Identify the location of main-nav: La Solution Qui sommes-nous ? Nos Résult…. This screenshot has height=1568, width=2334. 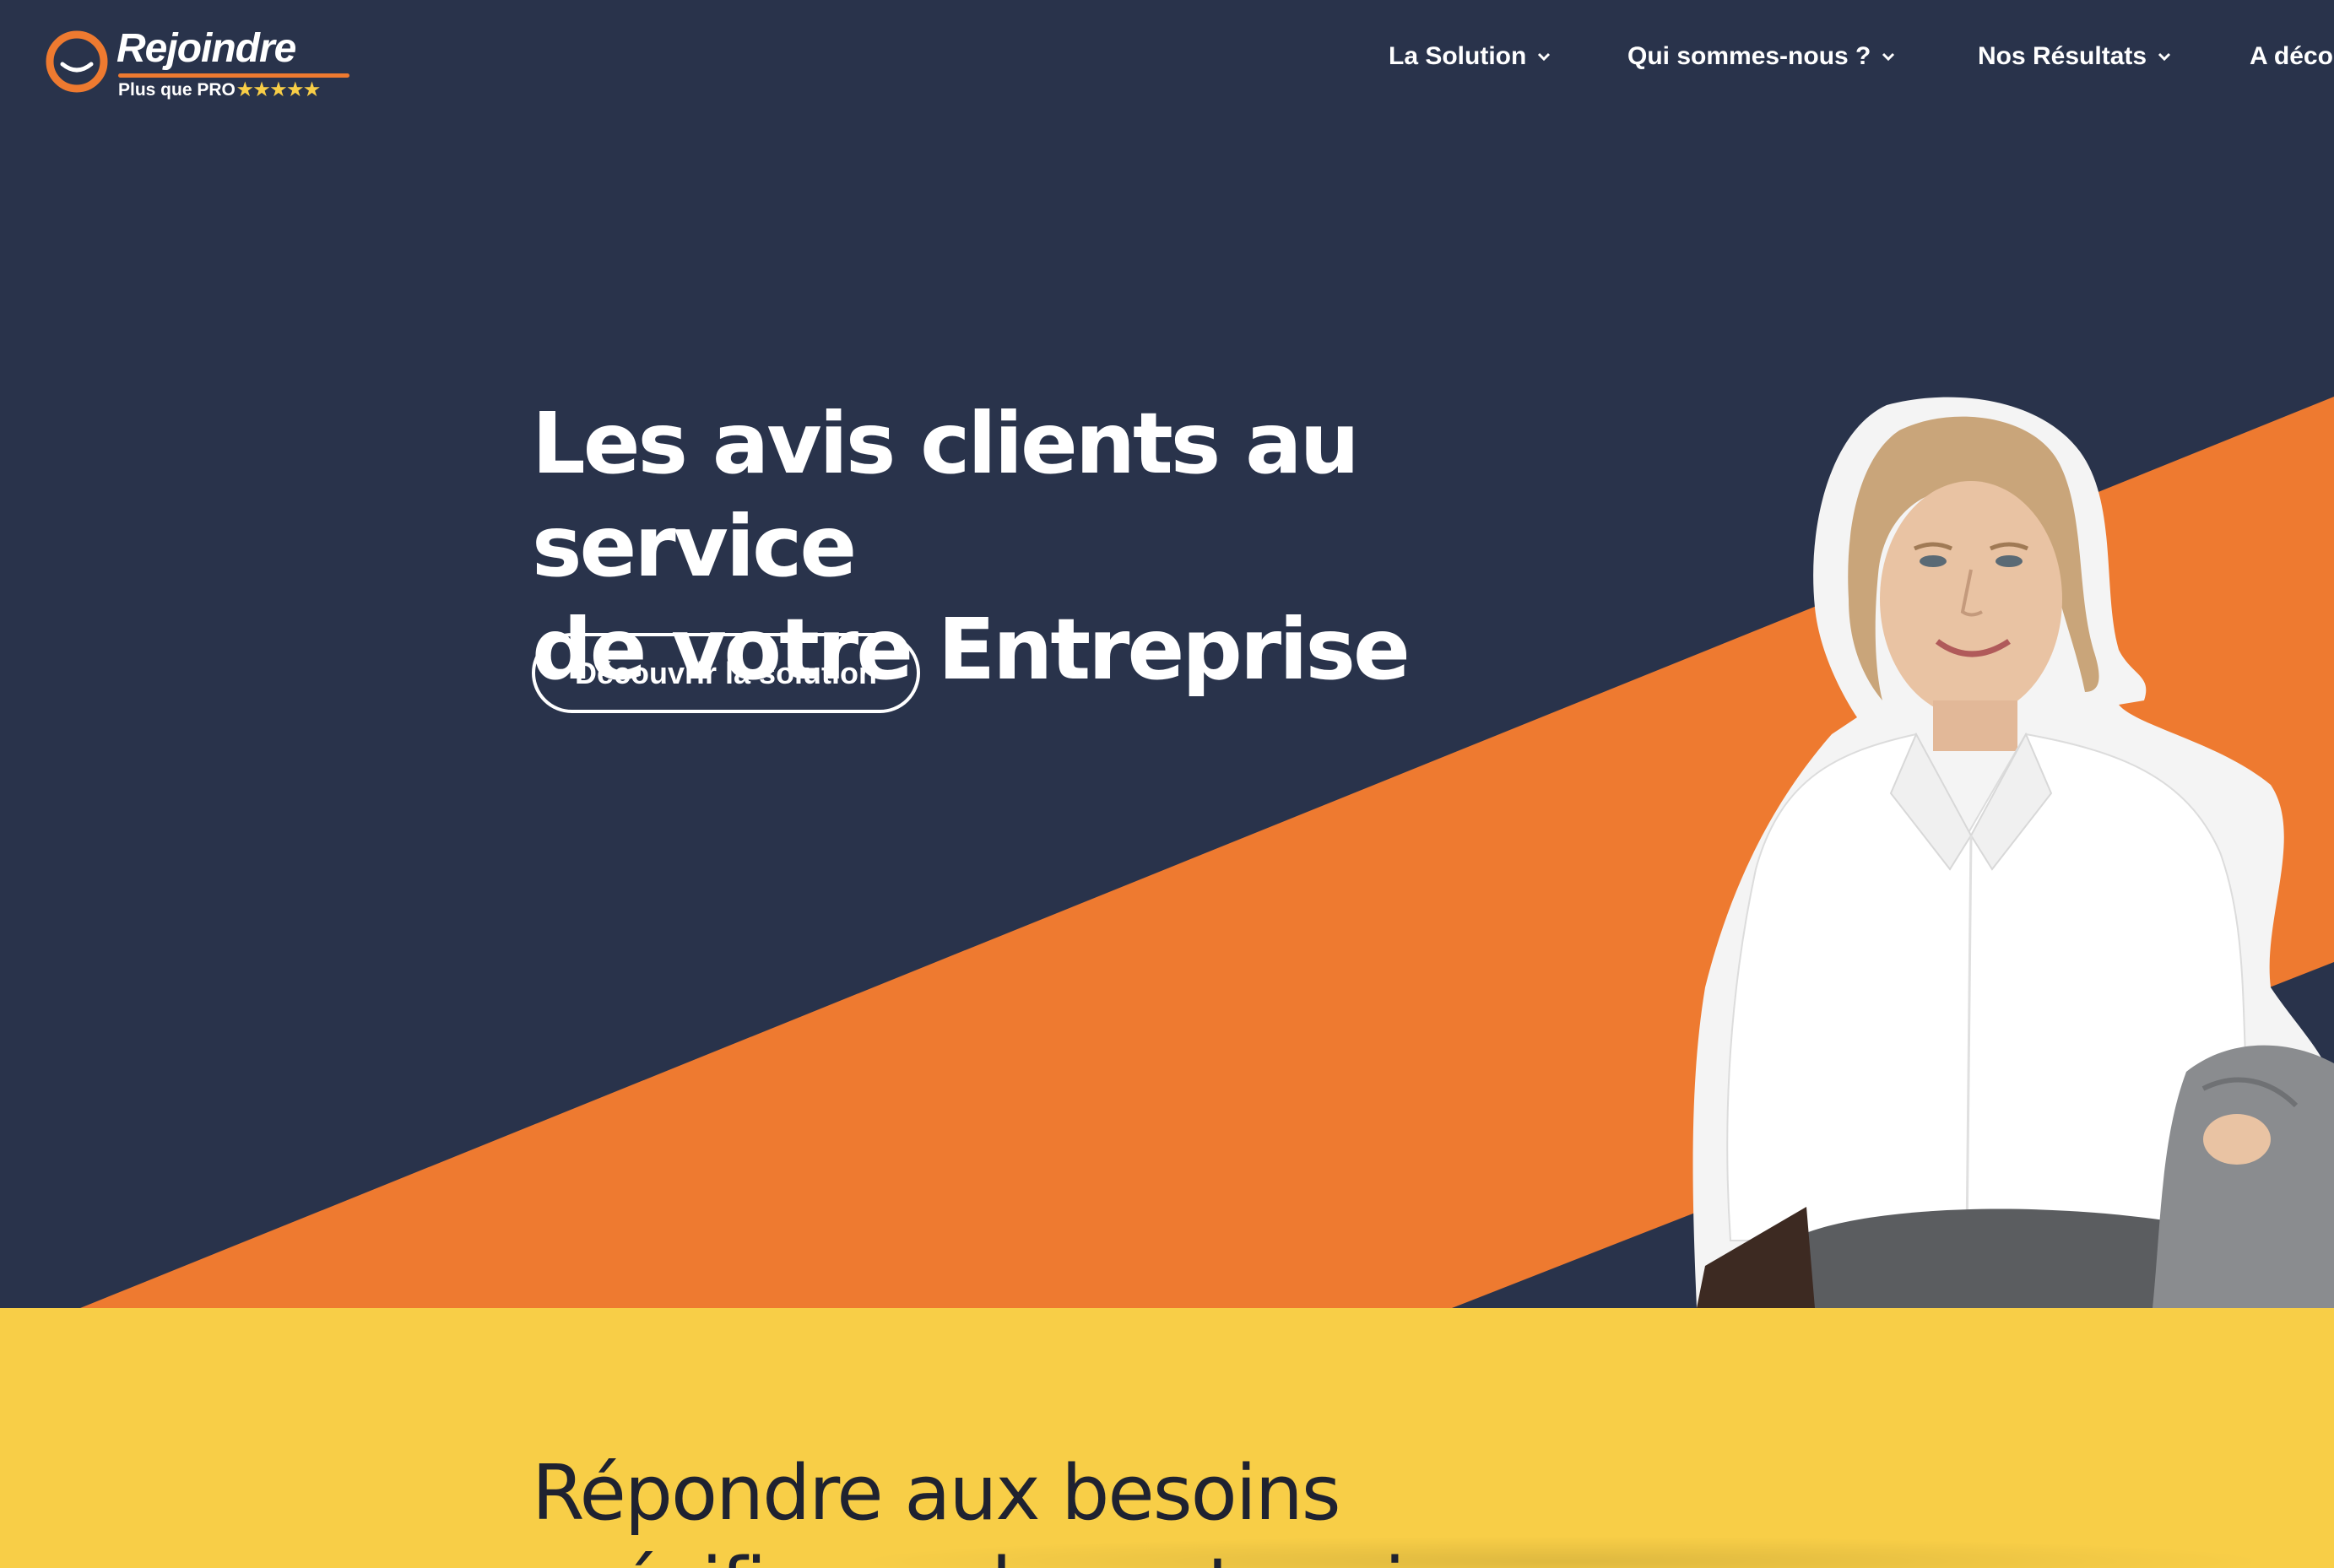
(1861, 63).